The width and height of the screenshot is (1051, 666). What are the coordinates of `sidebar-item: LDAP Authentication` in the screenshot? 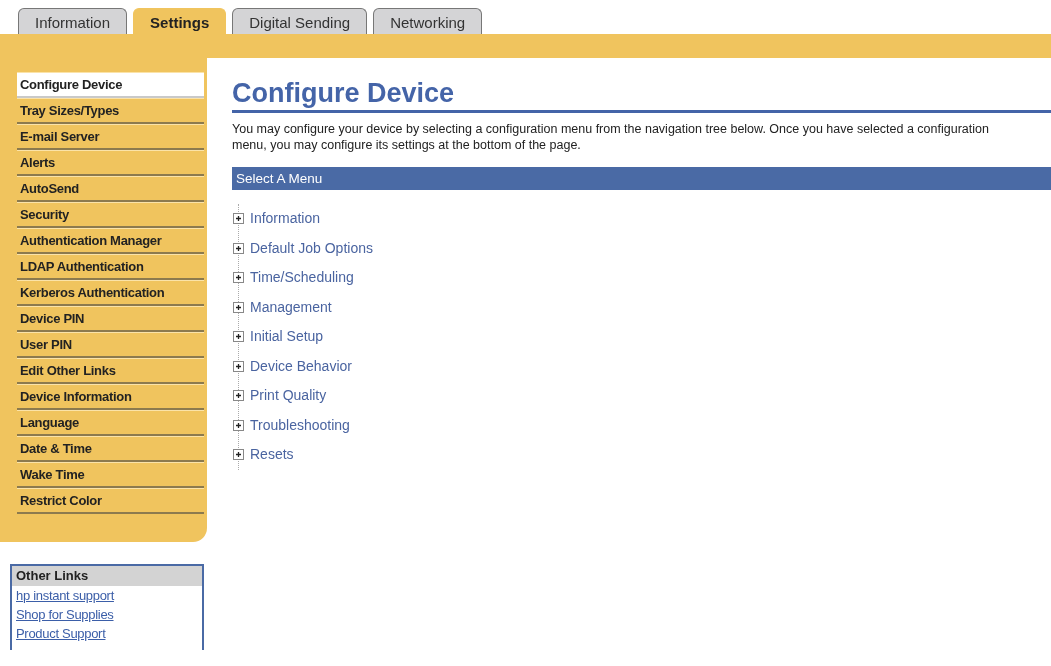 It's located at (110, 267).